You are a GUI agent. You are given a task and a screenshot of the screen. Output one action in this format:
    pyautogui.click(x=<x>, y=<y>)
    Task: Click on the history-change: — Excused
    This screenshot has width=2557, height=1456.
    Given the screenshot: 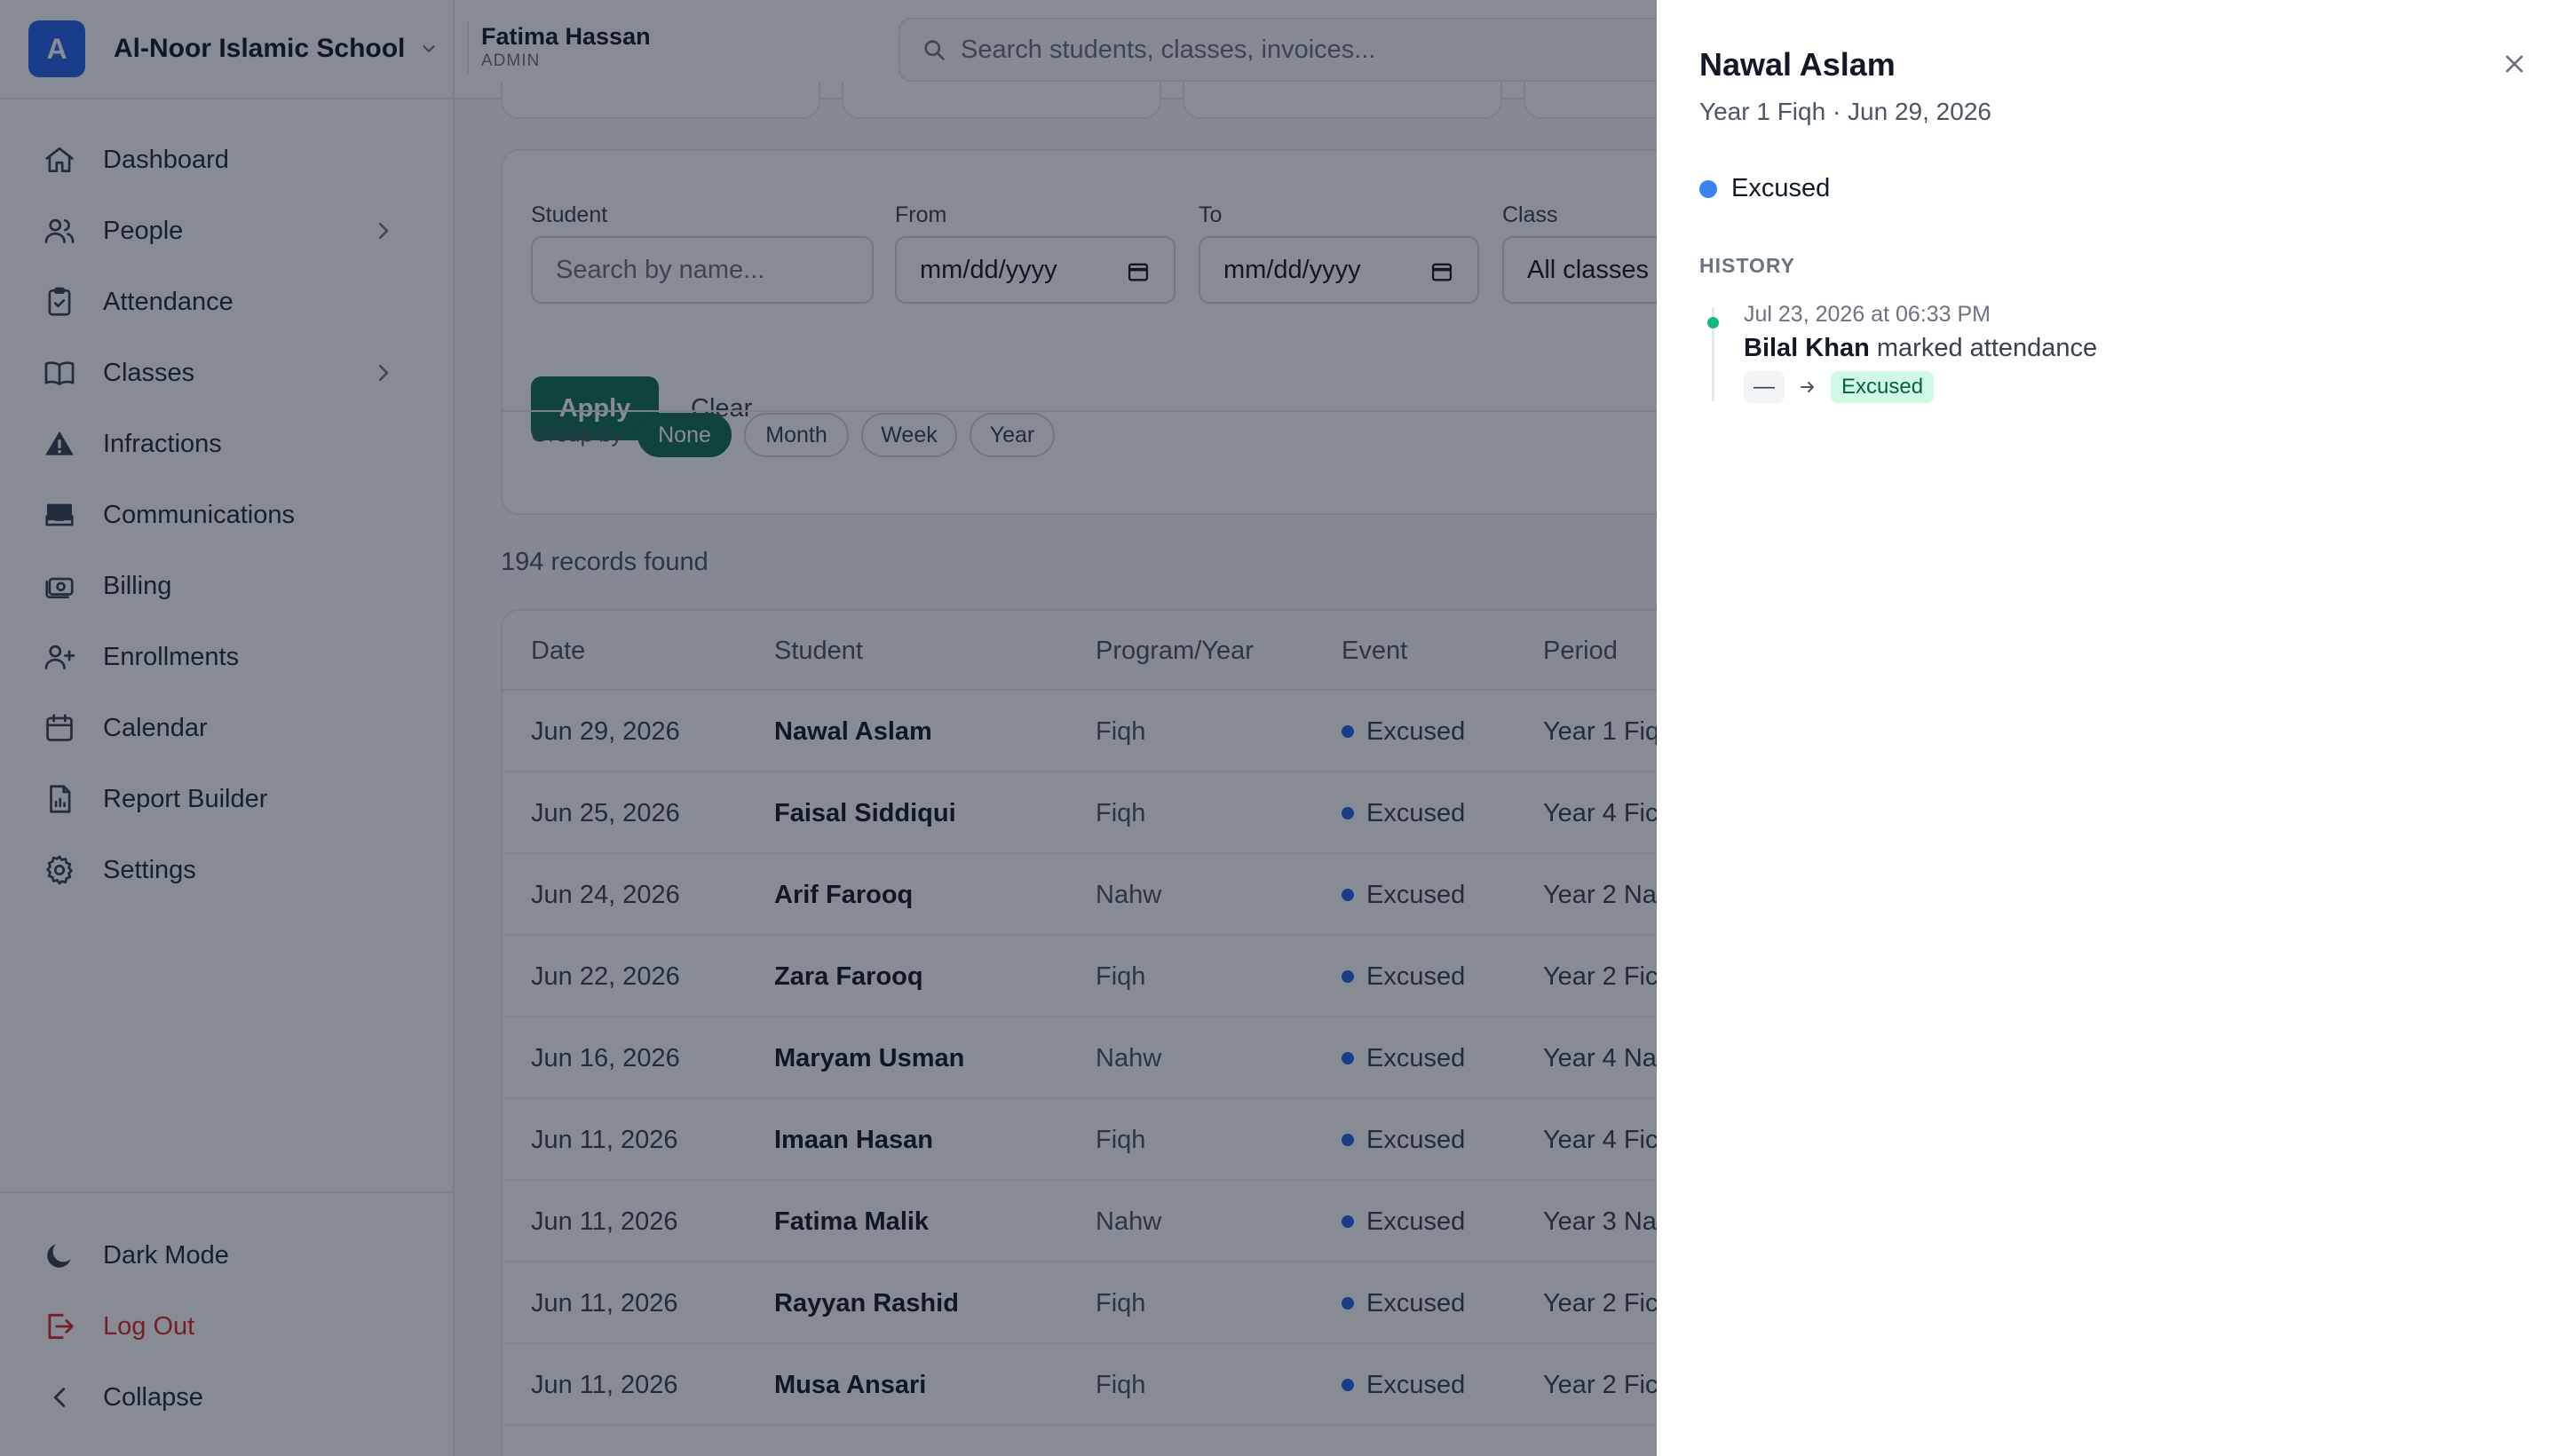 What is the action you would take?
    pyautogui.click(x=1839, y=387)
    